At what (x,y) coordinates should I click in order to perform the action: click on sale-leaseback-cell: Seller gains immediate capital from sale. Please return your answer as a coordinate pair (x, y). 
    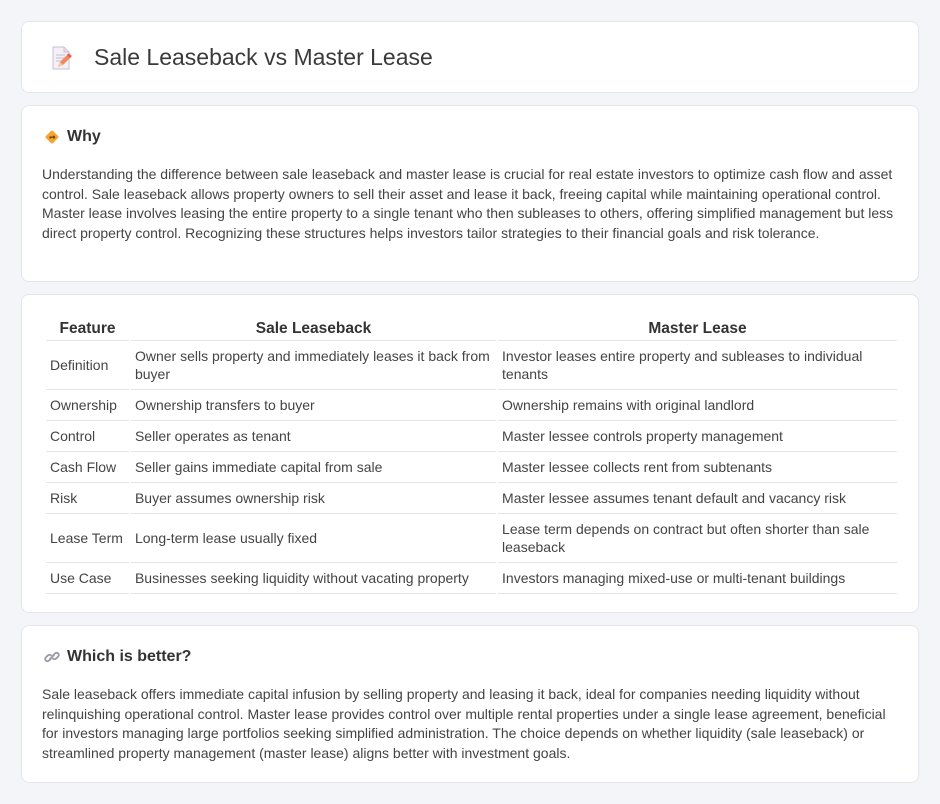
    Looking at the image, I should click on (313, 467).